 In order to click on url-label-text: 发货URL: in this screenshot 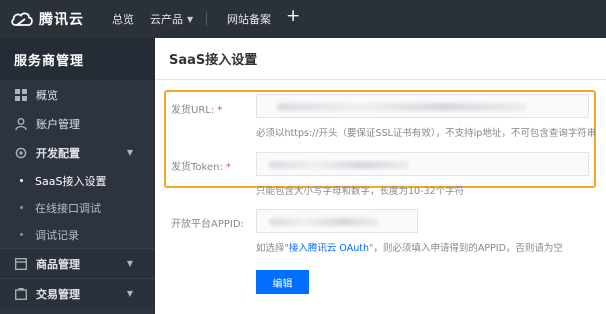, I will do `click(193, 110)`.